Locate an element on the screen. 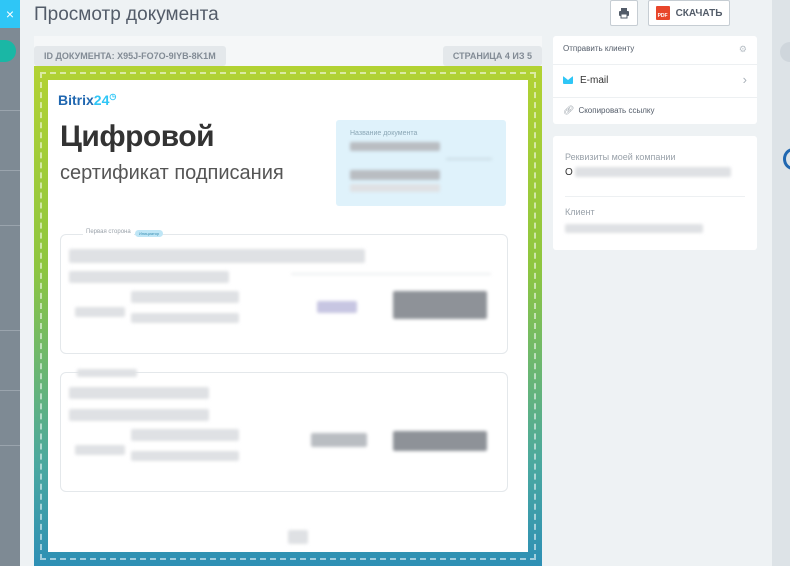 The image size is (790, 566). copy-link-button: 🔗︎ Скопировать ссылку is located at coordinates (608, 110).